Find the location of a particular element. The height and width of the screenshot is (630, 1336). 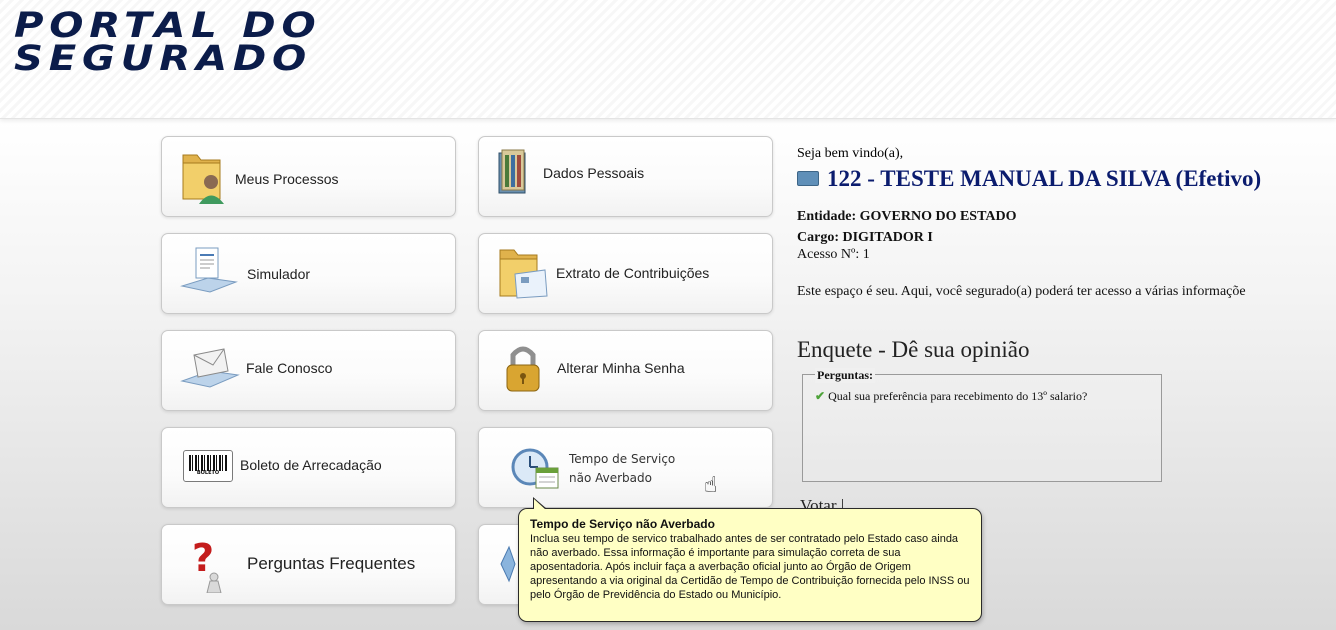

menu-tile-fale-conosco: Fale Conosco is located at coordinates (308, 370).